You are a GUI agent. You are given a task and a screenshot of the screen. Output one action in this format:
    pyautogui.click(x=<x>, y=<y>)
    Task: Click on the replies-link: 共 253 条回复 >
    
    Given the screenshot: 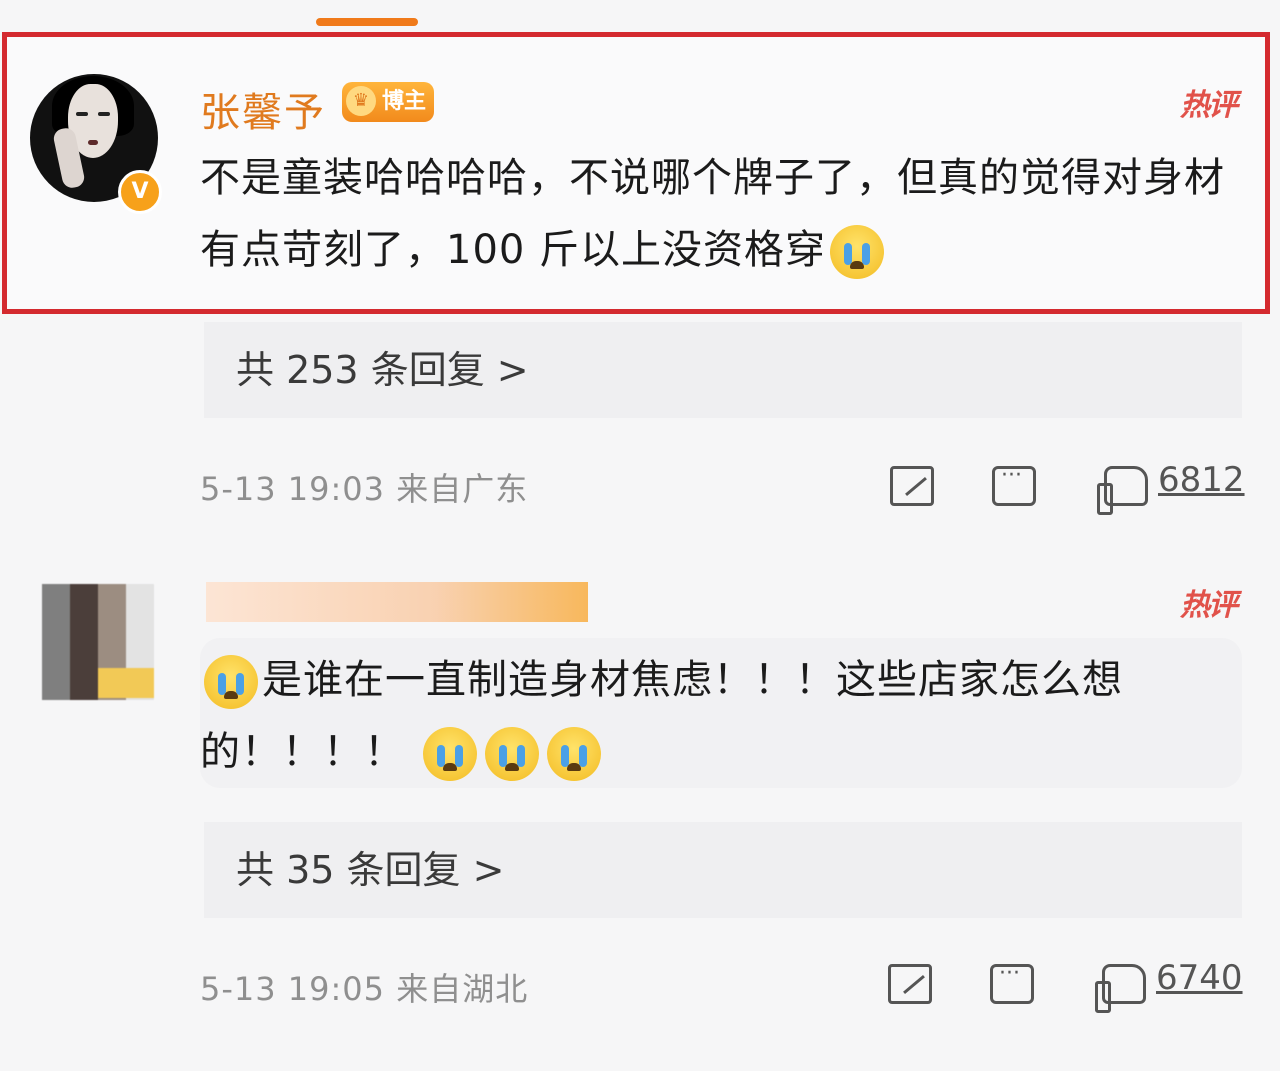 What is the action you would take?
    pyautogui.click(x=723, y=370)
    